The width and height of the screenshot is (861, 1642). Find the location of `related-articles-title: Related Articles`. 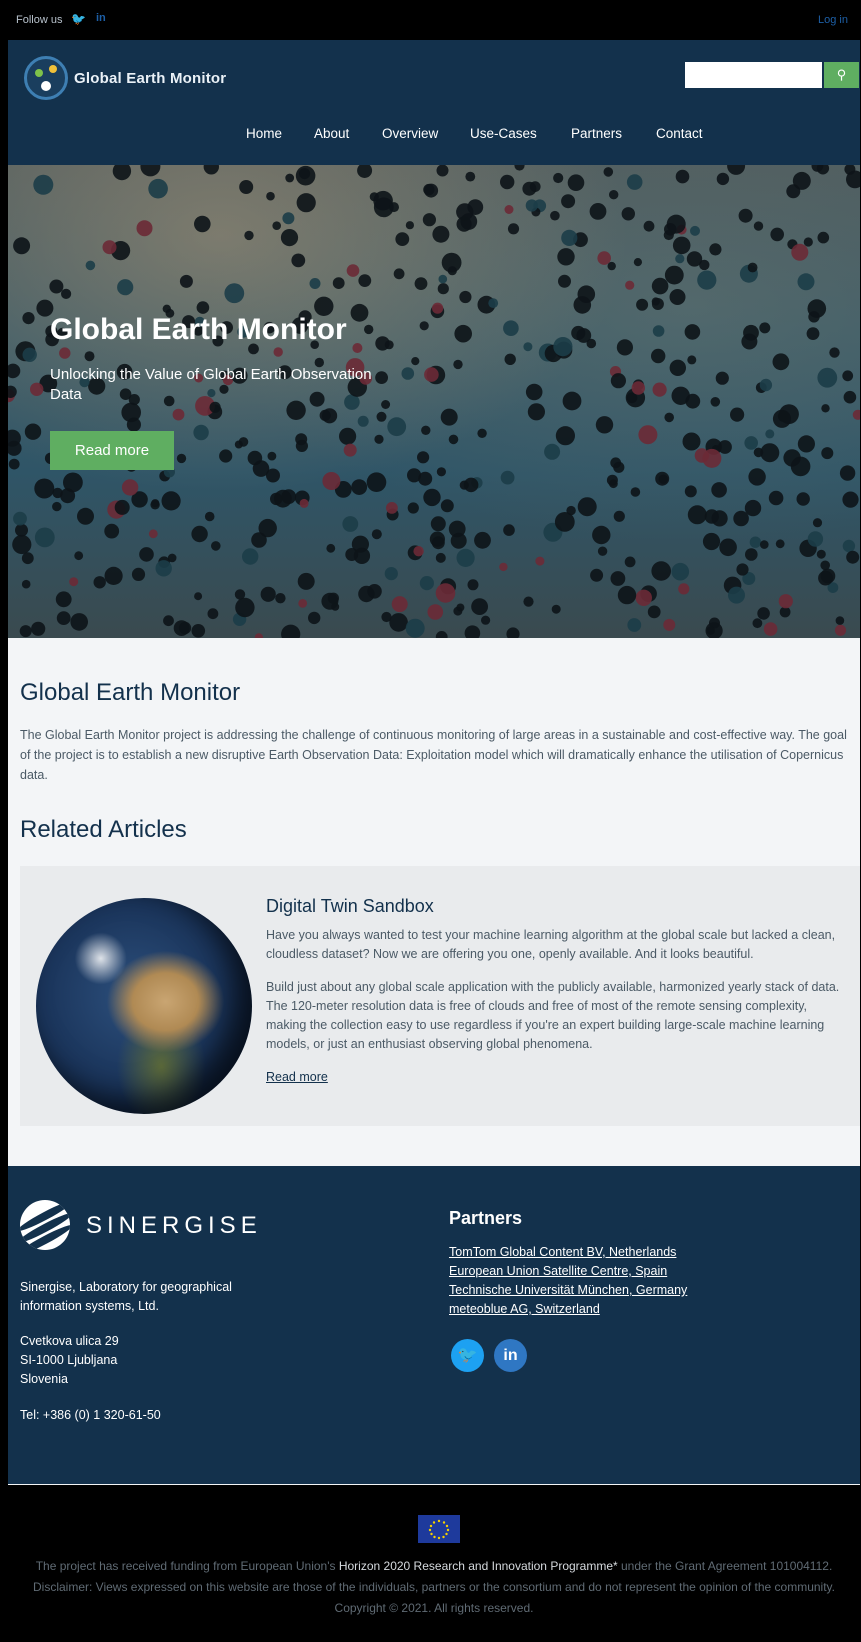

related-articles-title: Related Articles is located at coordinates (103, 829).